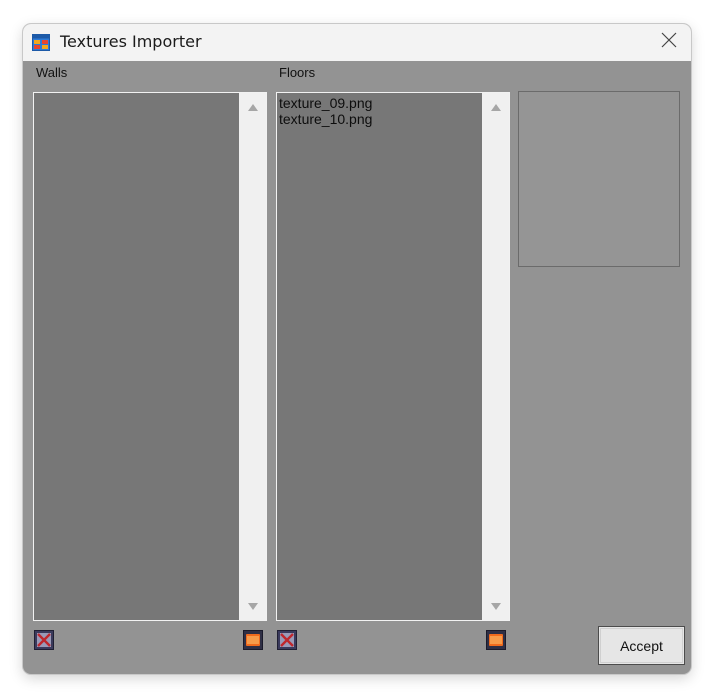  What do you see at coordinates (252, 356) in the screenshot?
I see `walls-scrollbar` at bounding box center [252, 356].